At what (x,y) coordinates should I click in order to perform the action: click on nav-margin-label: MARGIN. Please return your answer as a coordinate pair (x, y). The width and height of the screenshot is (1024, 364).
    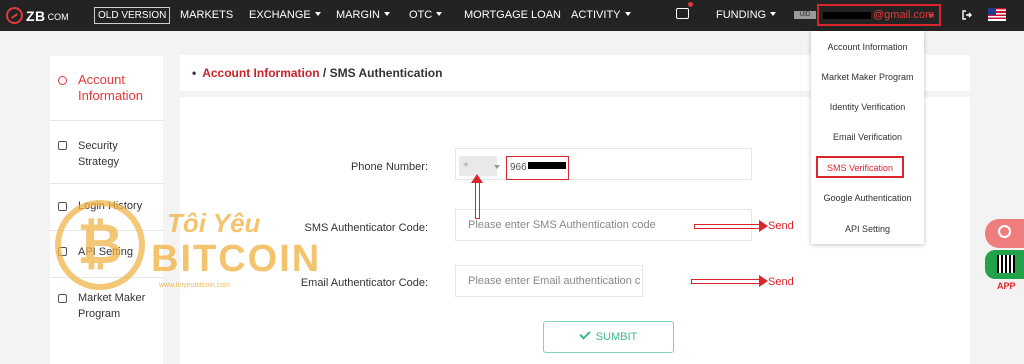
    Looking at the image, I should click on (358, 15).